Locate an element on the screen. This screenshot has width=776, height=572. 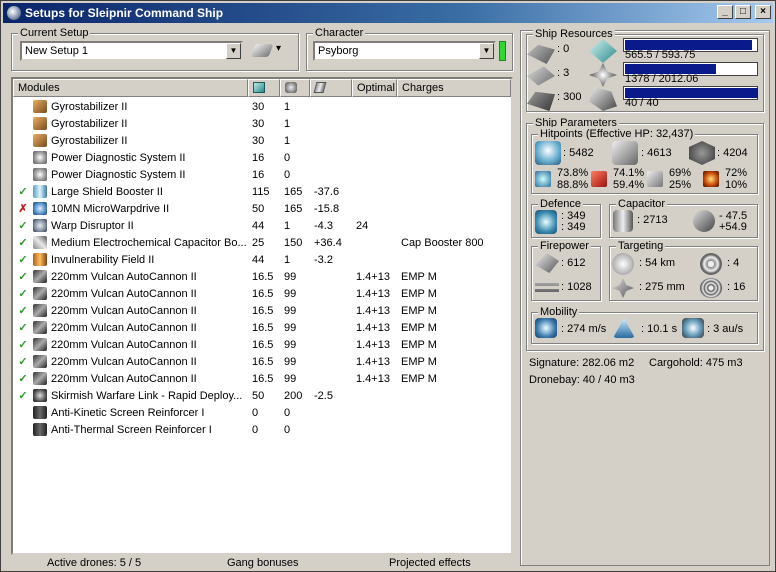
thermal-resist-armor: 59.4% is located at coordinates (629, 185).